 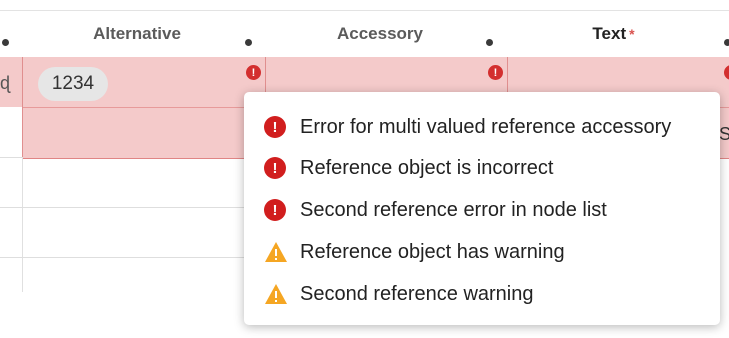 I want to click on message-item-error: ! Second reference error in node list, so click(x=435, y=210).